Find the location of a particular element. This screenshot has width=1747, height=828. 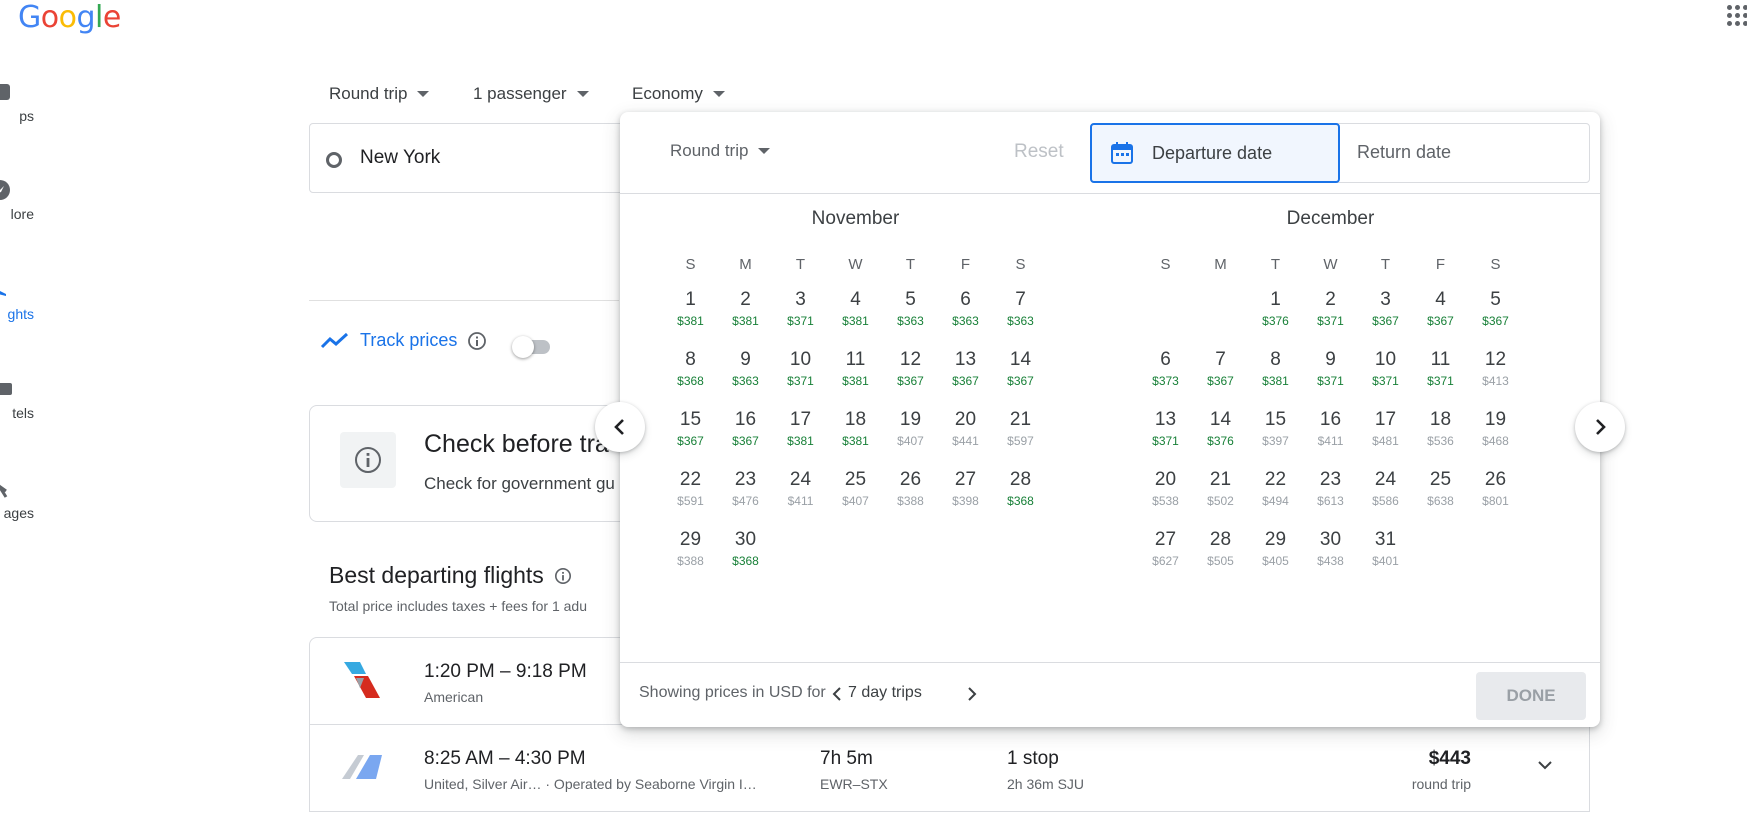

calendar-day: 5 $363 is located at coordinates (910, 317).